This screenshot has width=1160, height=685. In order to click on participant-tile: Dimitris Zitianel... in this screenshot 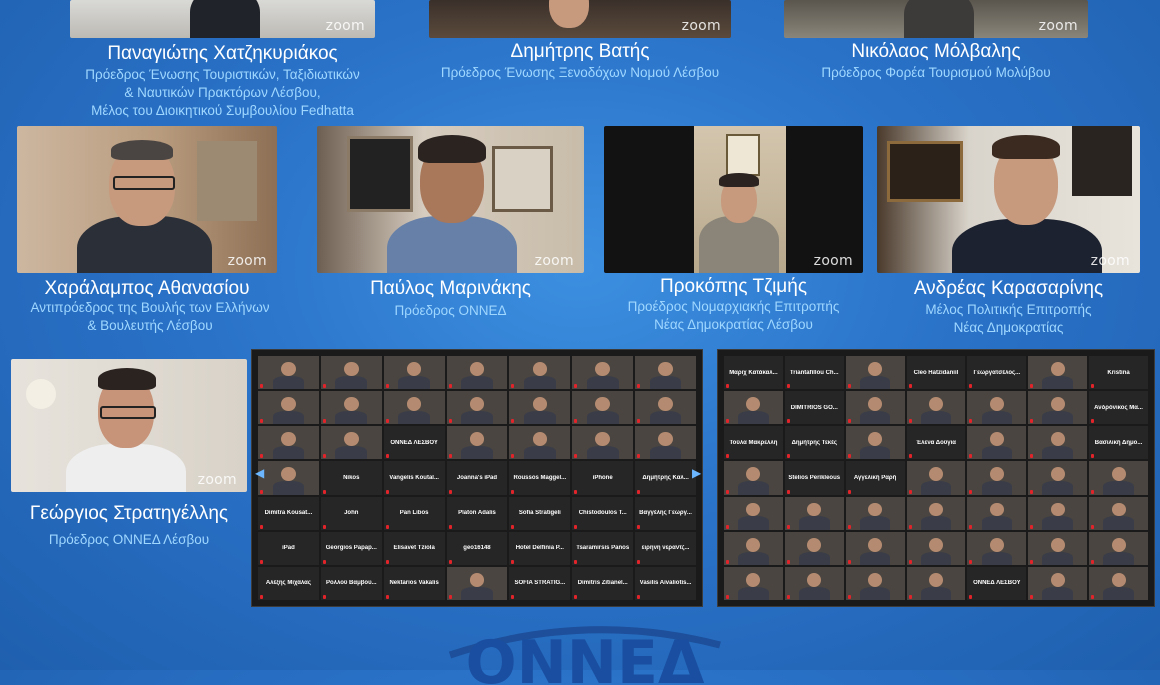, I will do `click(603, 583)`.